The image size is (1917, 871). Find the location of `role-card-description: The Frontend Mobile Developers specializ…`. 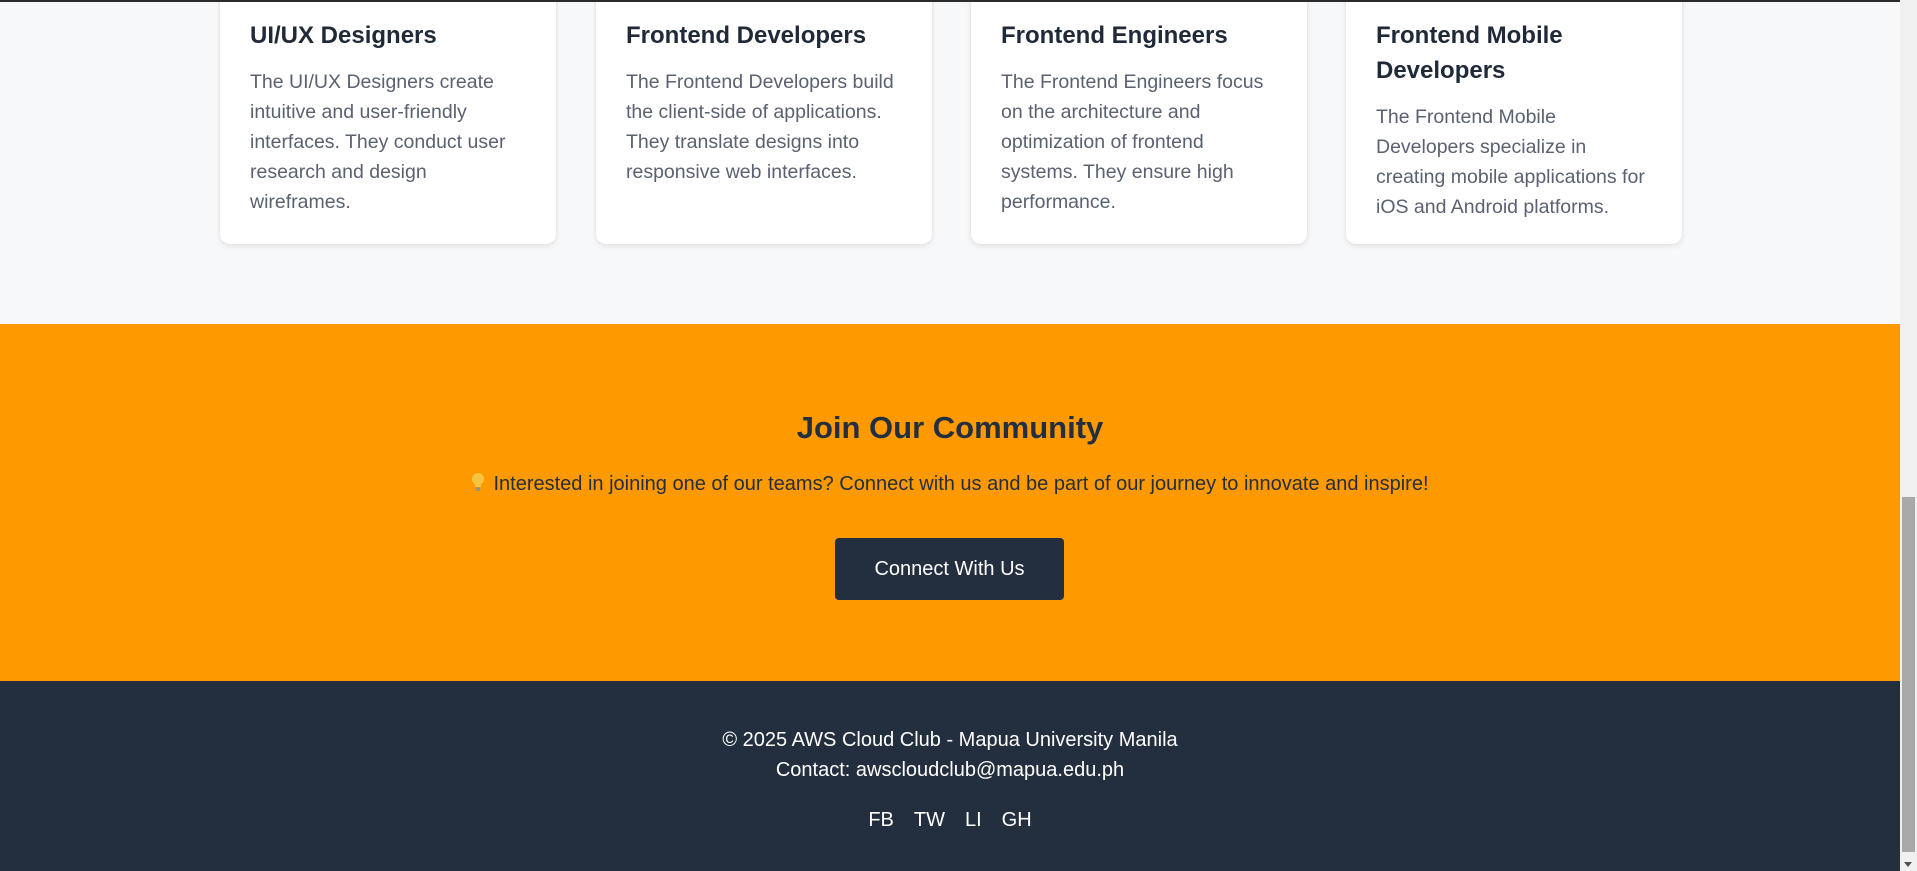

role-card-description: The Frontend Mobile Developers specializ… is located at coordinates (1510, 162).